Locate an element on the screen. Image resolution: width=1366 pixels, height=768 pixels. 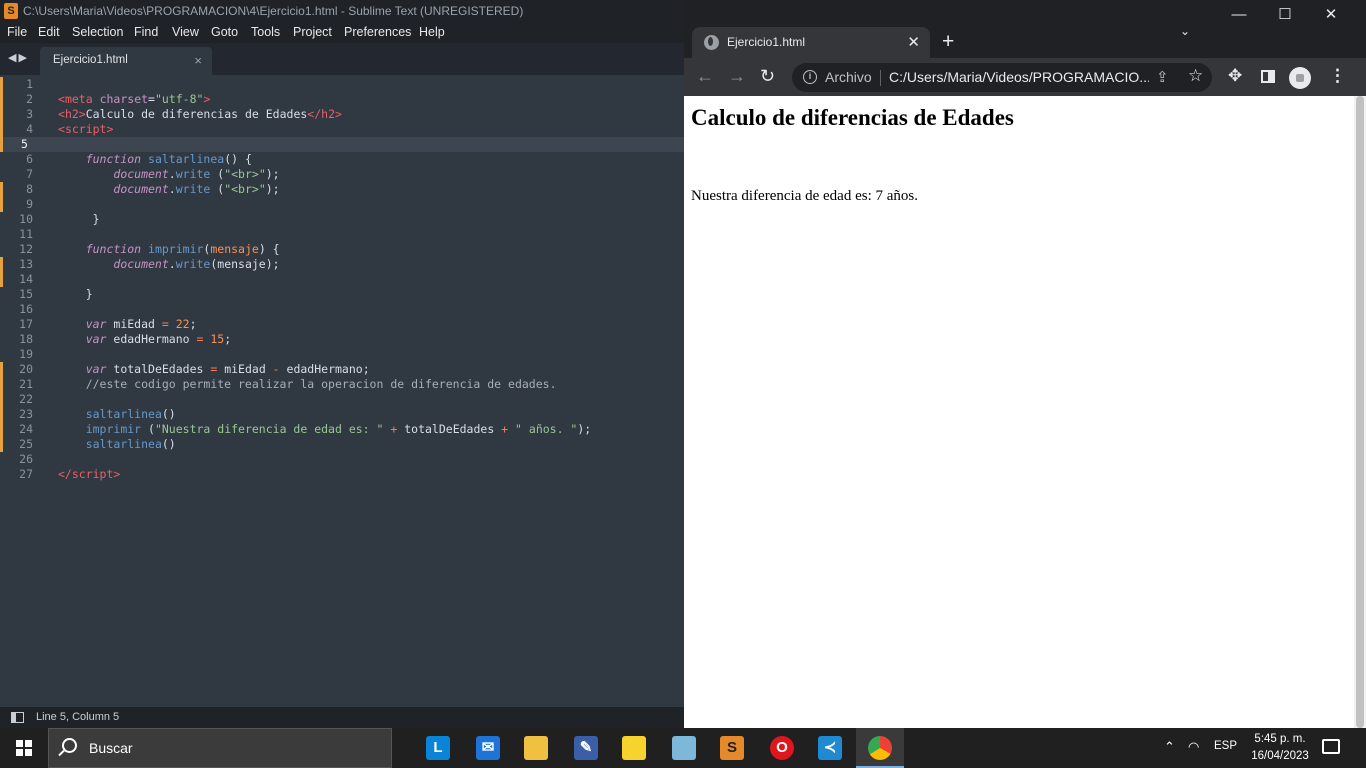
info-icon: i is located at coordinates (810, 77).